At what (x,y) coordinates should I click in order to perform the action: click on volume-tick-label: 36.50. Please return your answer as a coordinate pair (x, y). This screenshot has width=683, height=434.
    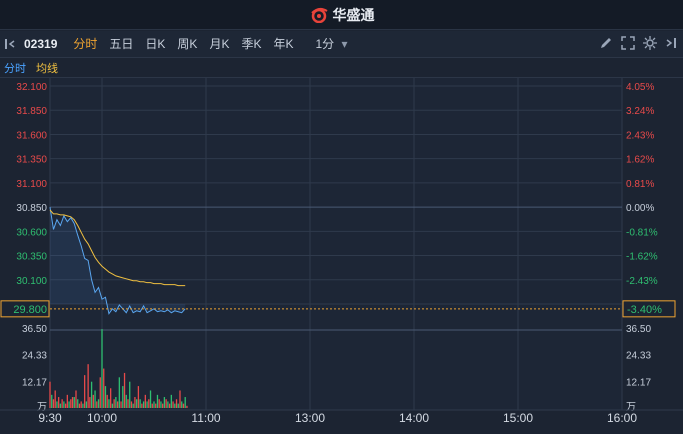
    Looking at the image, I should click on (34, 329).